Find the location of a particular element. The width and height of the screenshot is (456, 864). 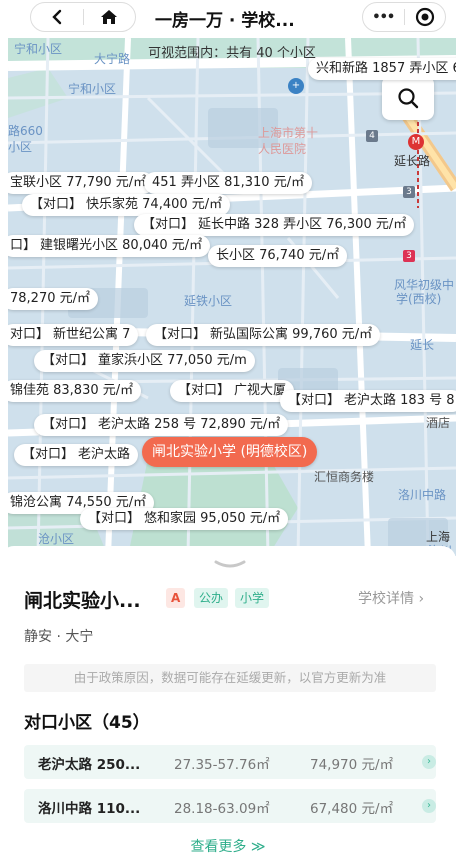

type-badge: 公办 is located at coordinates (211, 598).